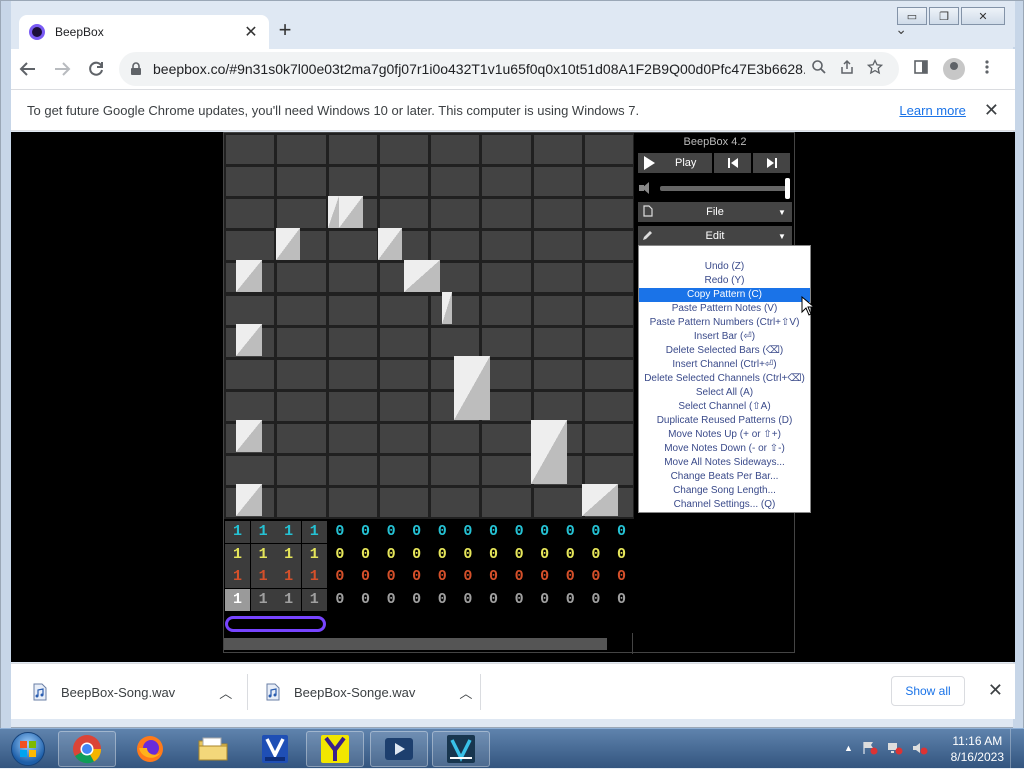 The image size is (1024, 769). I want to click on show-desktop-button, so click(1017, 749).